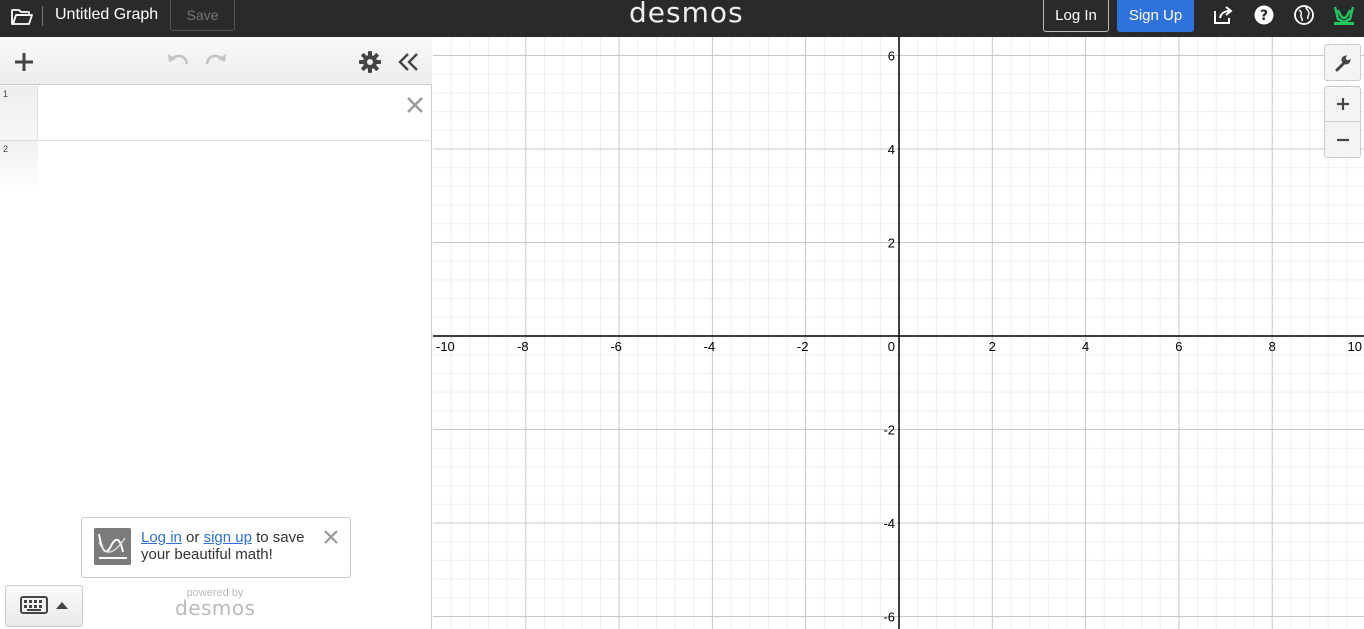 The width and height of the screenshot is (1364, 629). Describe the element at coordinates (24, 62) in the screenshot. I see `add-icon` at that location.